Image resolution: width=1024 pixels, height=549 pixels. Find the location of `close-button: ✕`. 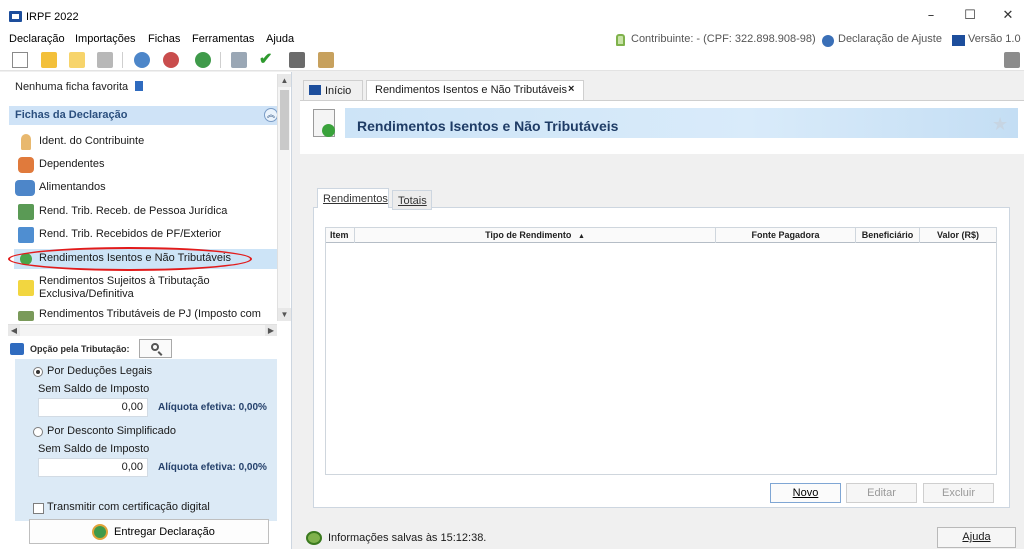

close-button: ✕ is located at coordinates (1008, 16).